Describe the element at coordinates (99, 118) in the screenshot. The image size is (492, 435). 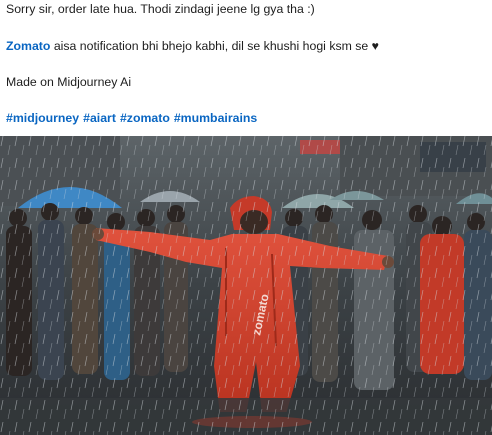
I see `hashtag-aiart: #aiart` at that location.